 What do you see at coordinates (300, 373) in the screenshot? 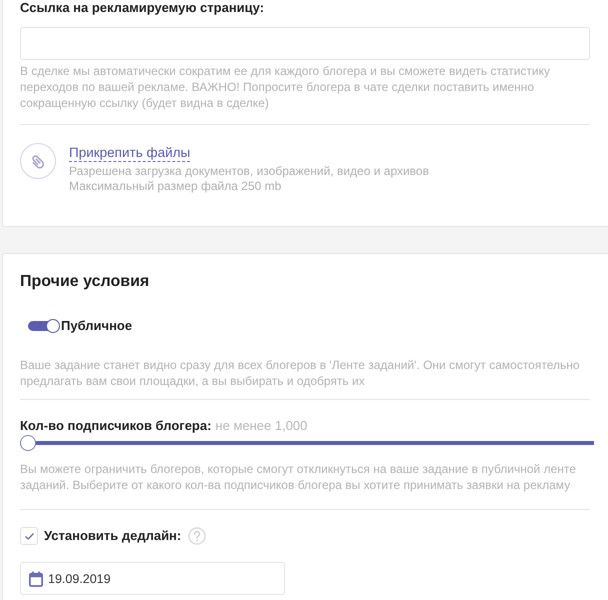
I see `hint-text: Ваше задание станет видно сразу для всех блогеров в 'Ленте заданий'. Они смогут самостоятельно предлагать вам свои площадки, а вы выбирать и одобрять их` at bounding box center [300, 373].